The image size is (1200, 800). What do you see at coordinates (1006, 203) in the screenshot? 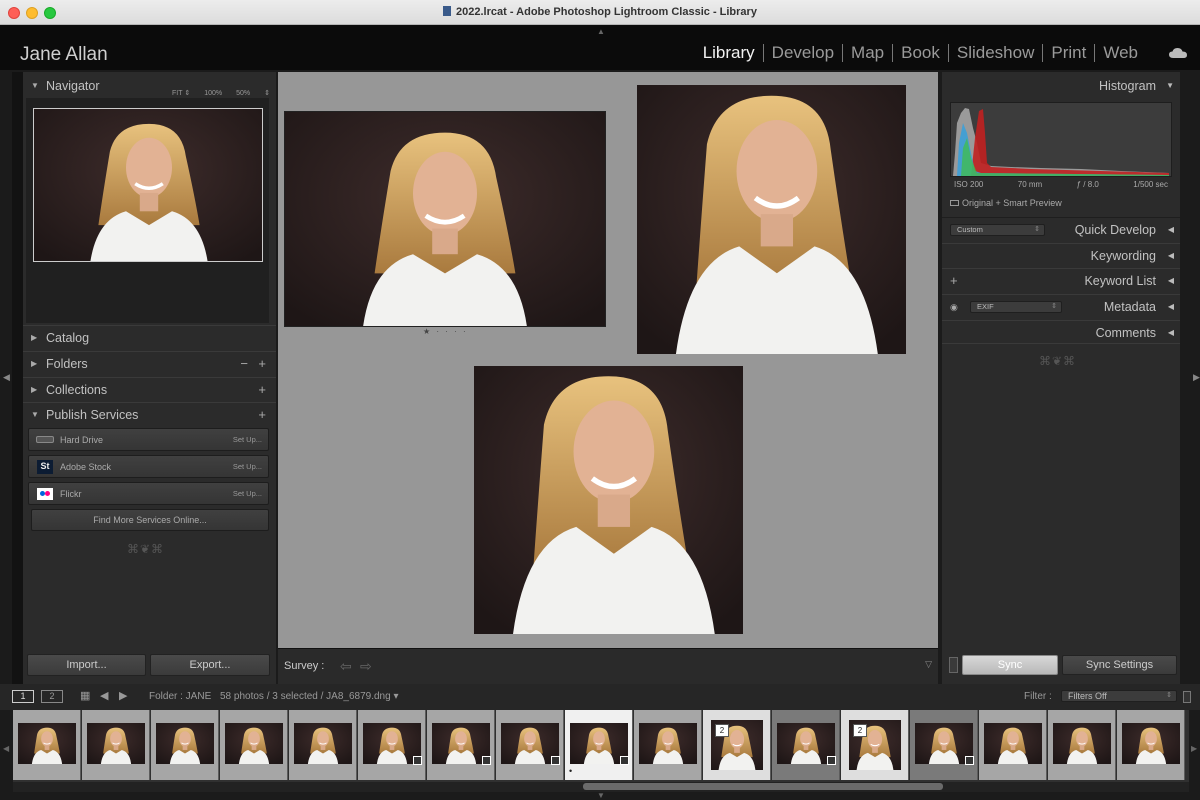
I see `smart-preview-status: Original + Smart Preview` at bounding box center [1006, 203].